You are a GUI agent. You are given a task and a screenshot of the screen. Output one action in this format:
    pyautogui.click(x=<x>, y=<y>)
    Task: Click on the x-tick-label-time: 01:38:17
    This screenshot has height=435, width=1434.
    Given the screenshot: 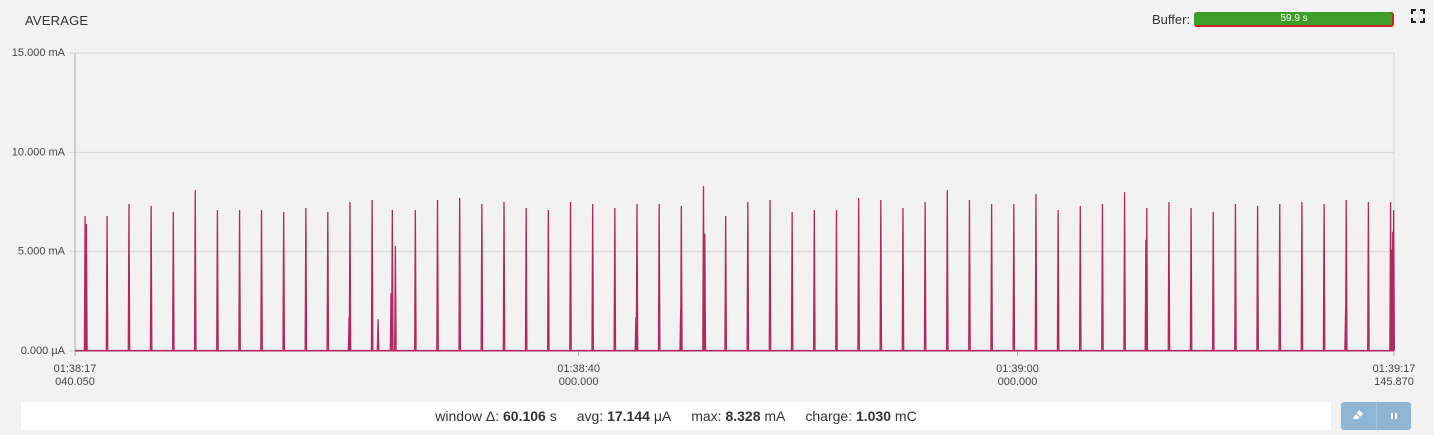 What is the action you would take?
    pyautogui.click(x=75, y=369)
    